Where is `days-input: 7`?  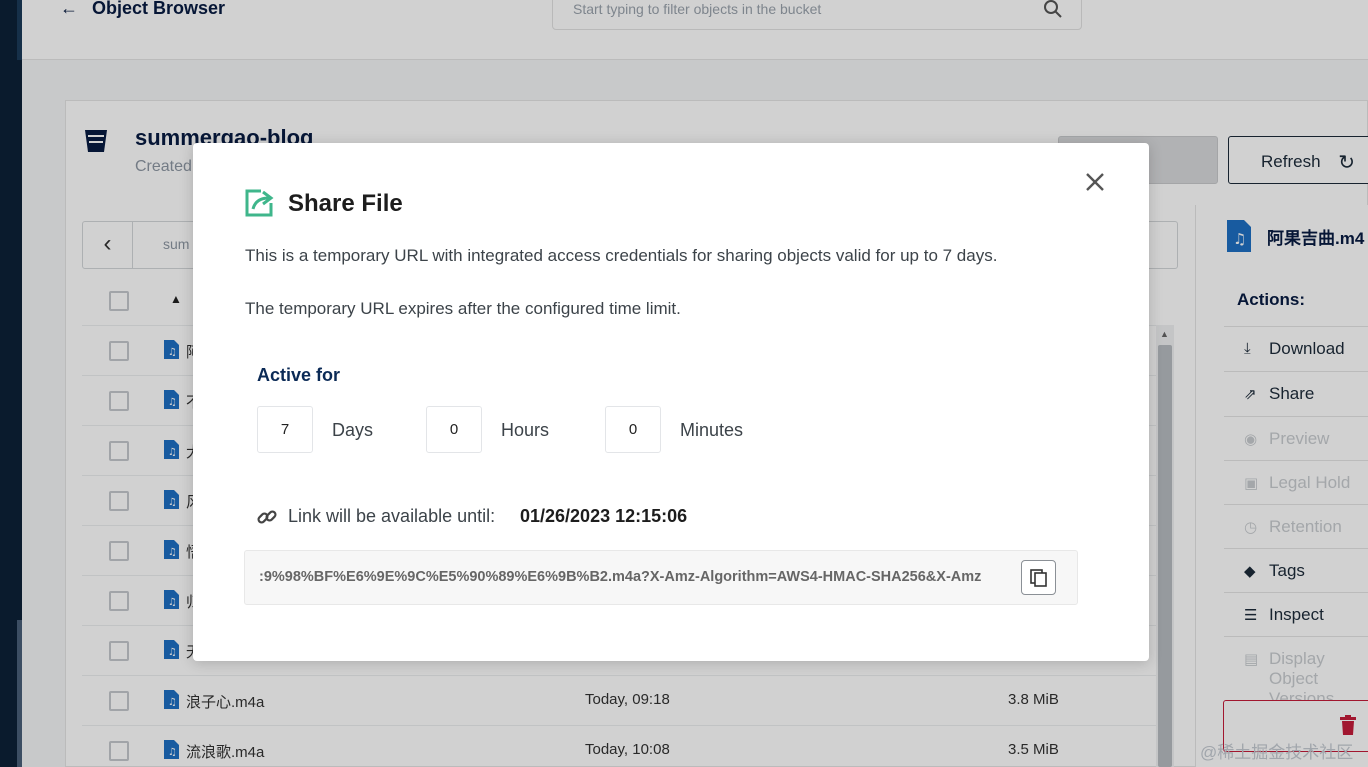
days-input: 7 is located at coordinates (285, 429).